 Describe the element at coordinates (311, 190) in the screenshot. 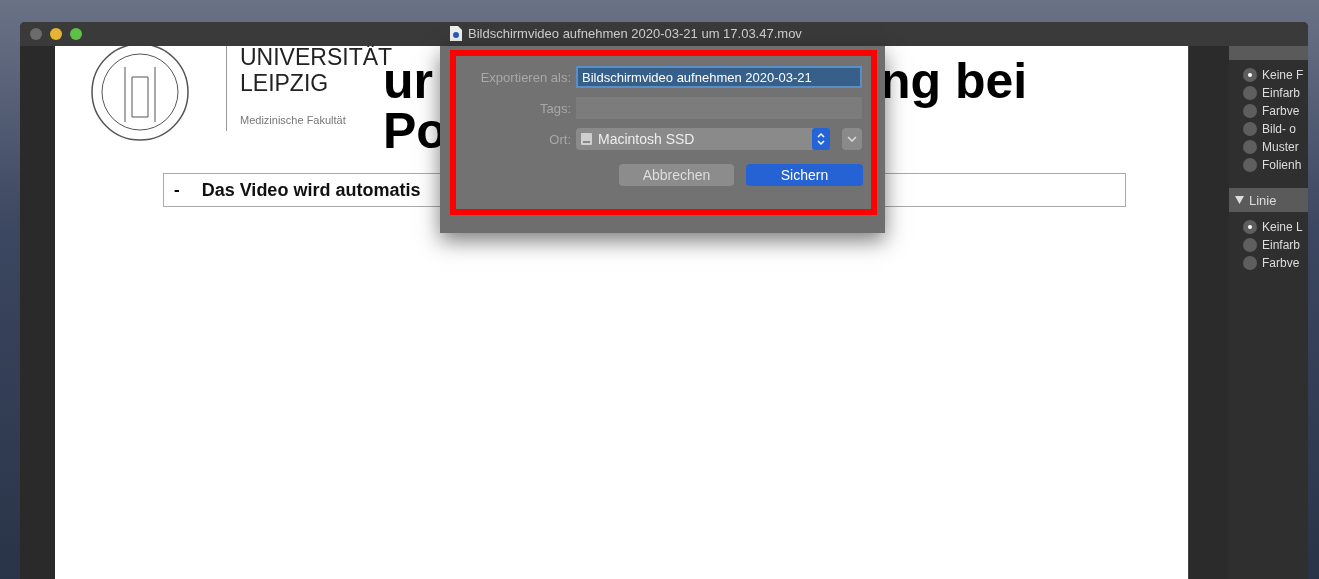

I see `bullet-text: Das Video wird automatis` at that location.